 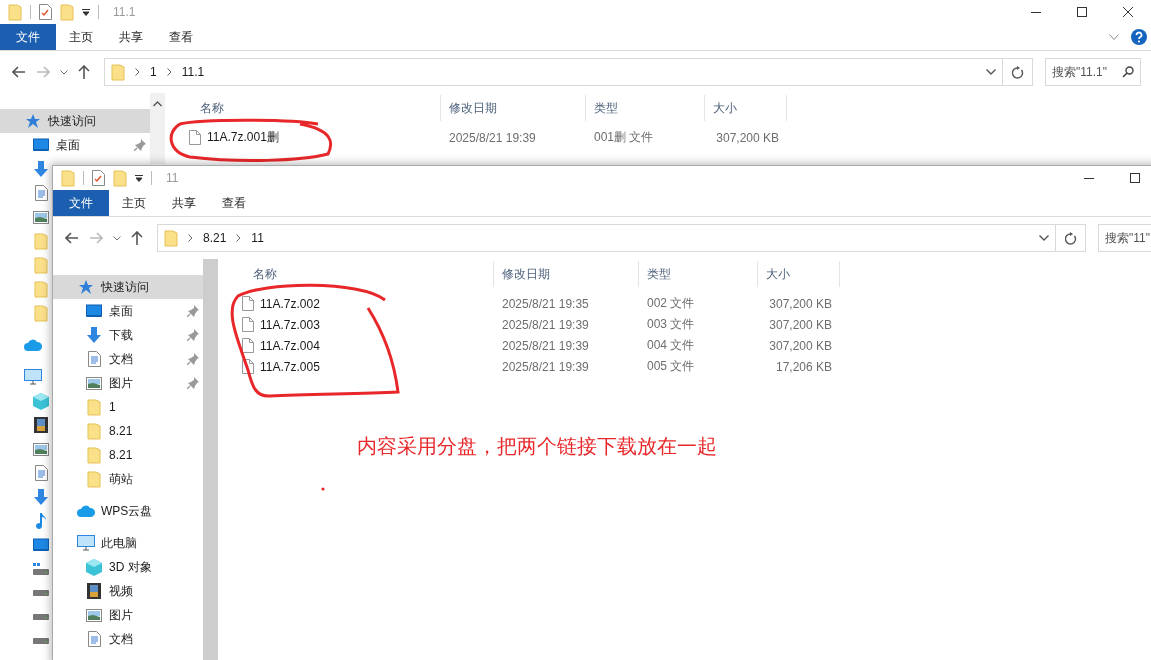 What do you see at coordinates (128, 511) in the screenshot?
I see `sidebar-item: WPS云盘` at bounding box center [128, 511].